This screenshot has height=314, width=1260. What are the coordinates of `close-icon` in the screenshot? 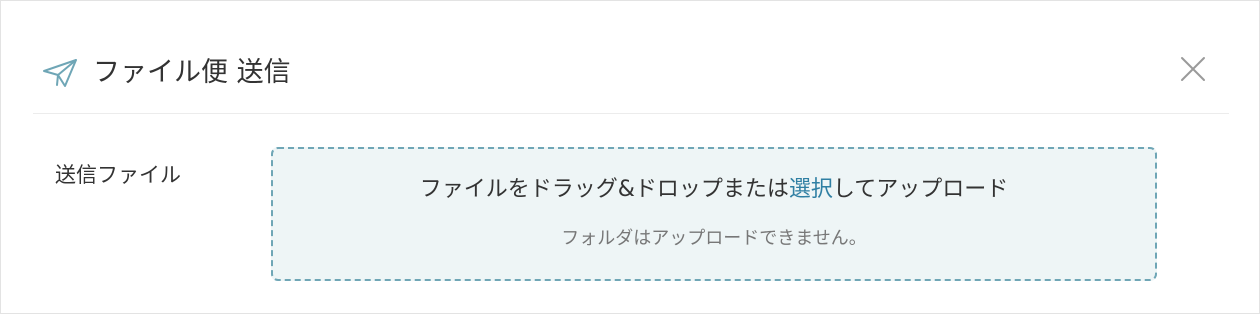 It's located at (1193, 69).